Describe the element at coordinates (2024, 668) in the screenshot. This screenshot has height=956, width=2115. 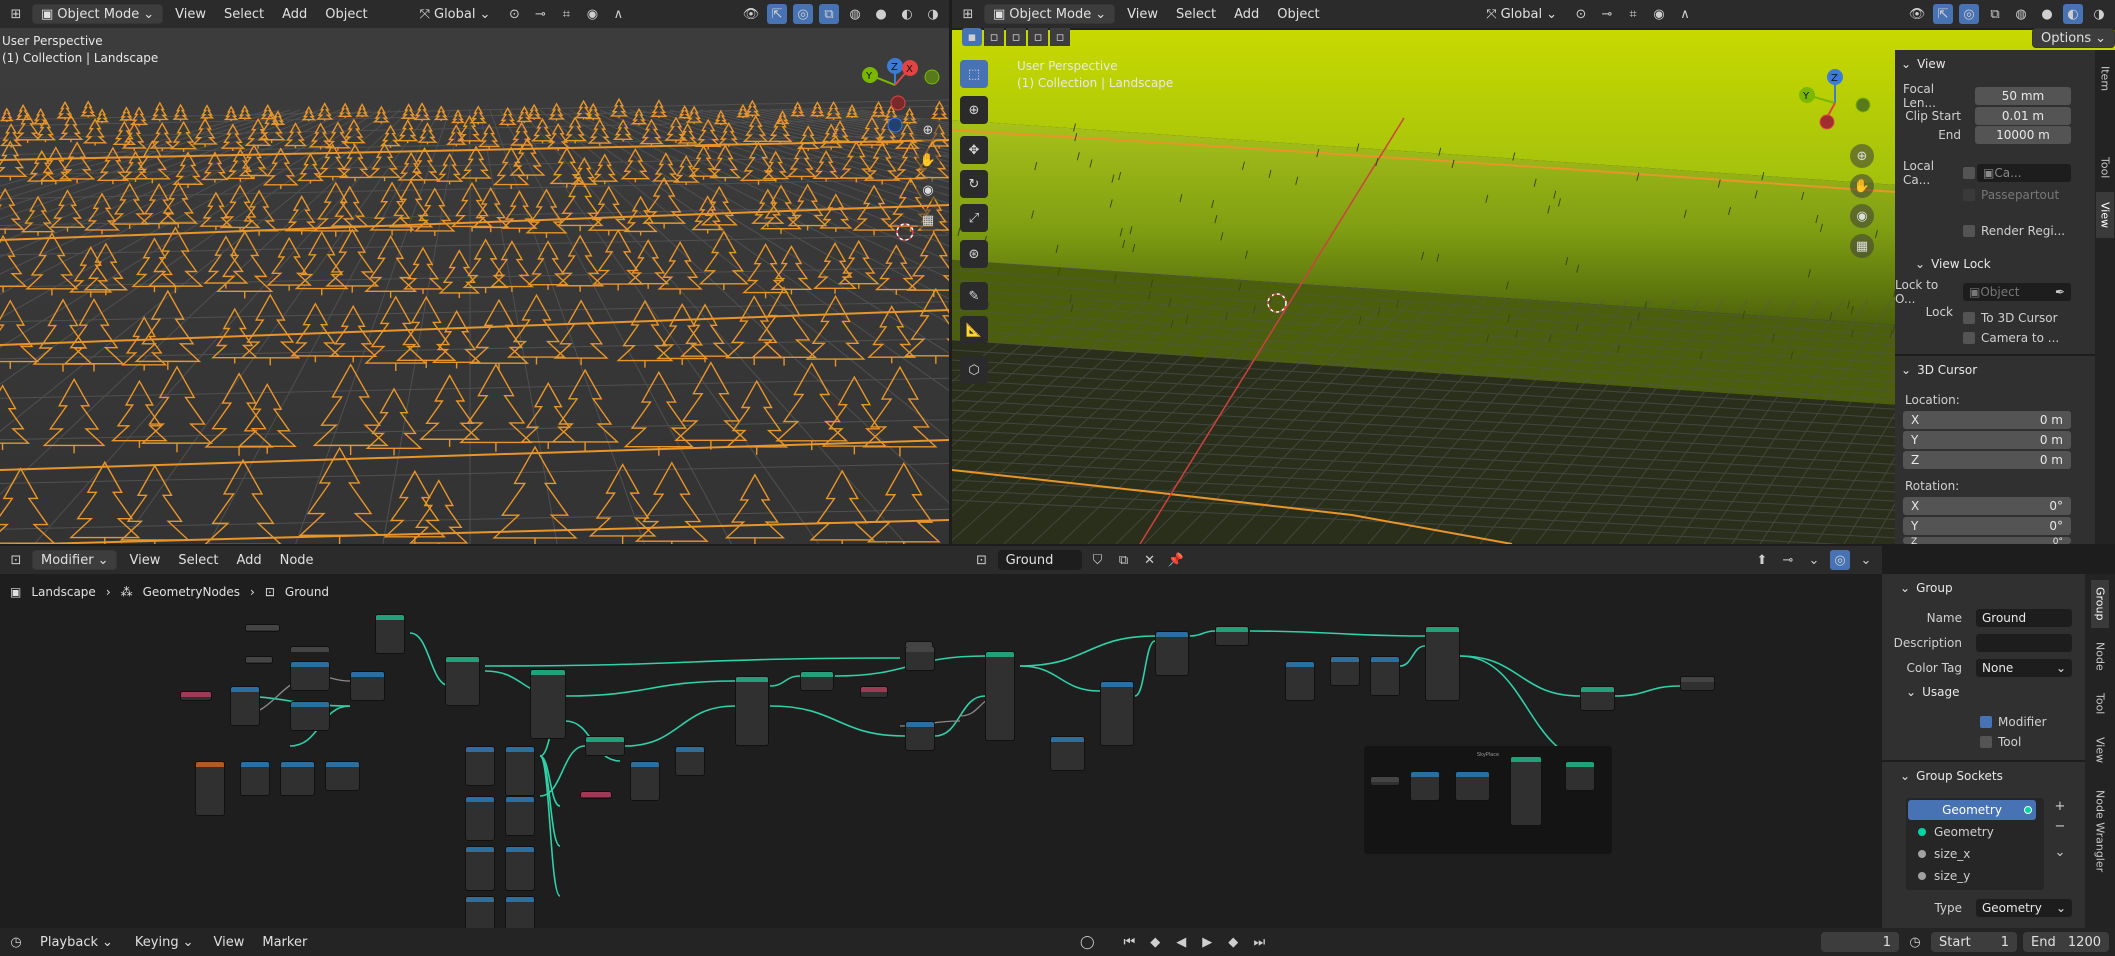
I see `color-tag-dropdown: None ⌄` at that location.